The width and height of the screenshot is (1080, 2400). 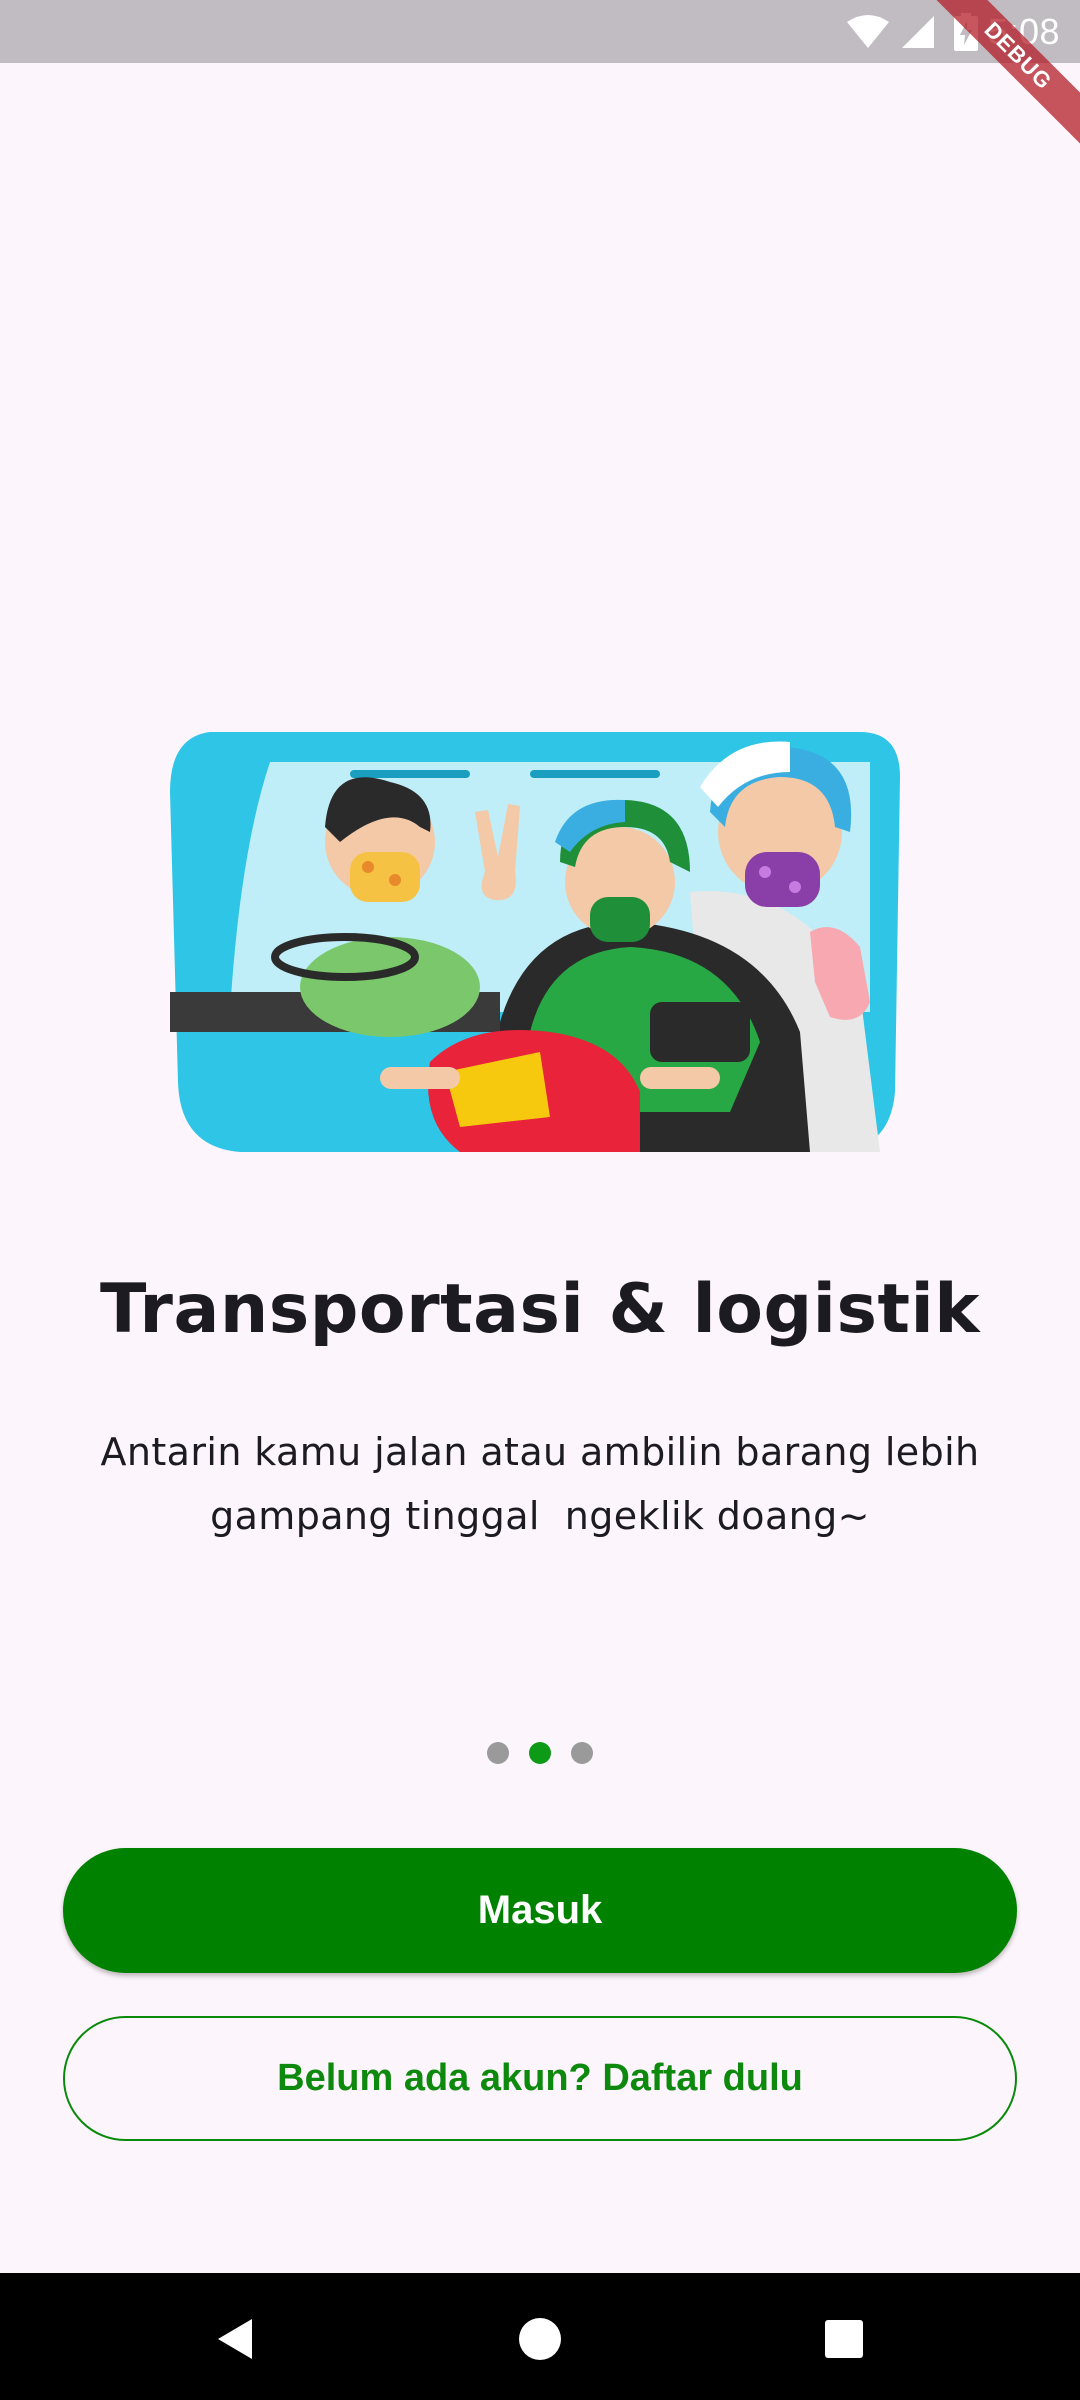 What do you see at coordinates (236, 2339) in the screenshot?
I see `back-icon` at bounding box center [236, 2339].